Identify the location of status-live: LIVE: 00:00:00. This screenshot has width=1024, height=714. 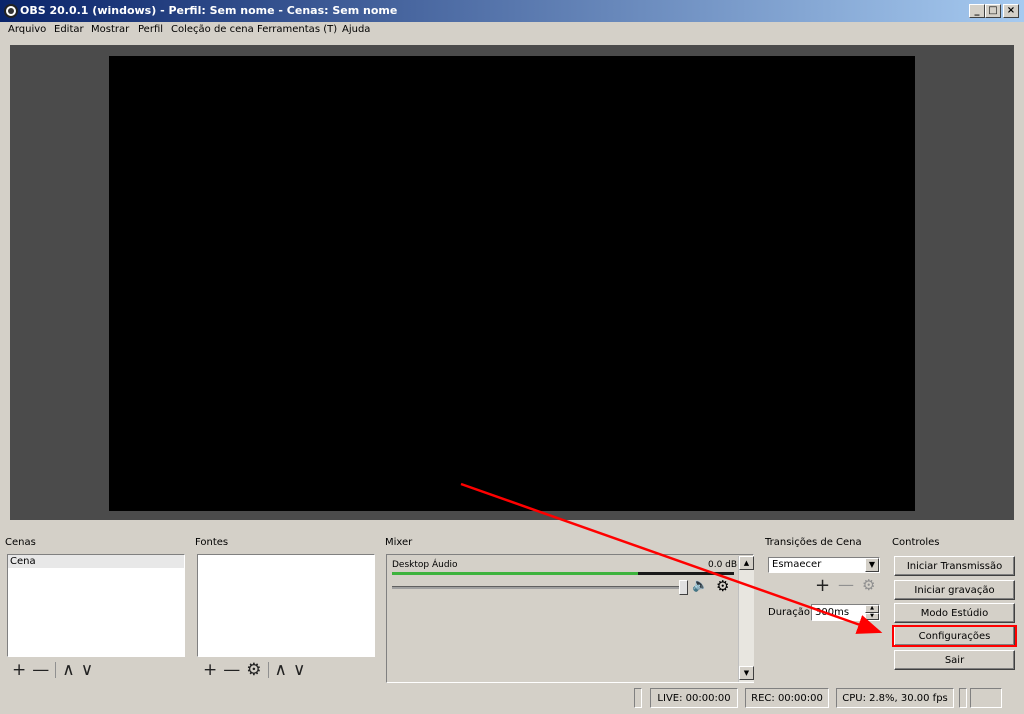
(694, 698).